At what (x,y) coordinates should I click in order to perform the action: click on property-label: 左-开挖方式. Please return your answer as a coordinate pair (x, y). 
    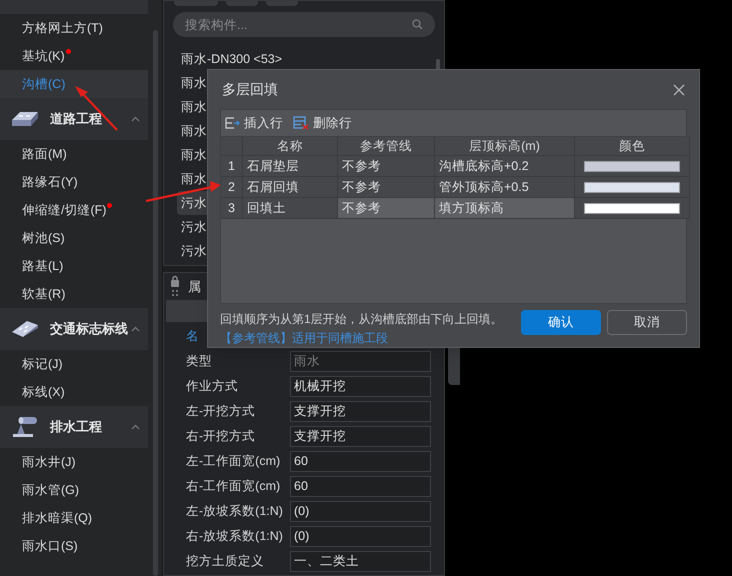
    Looking at the image, I should click on (221, 411).